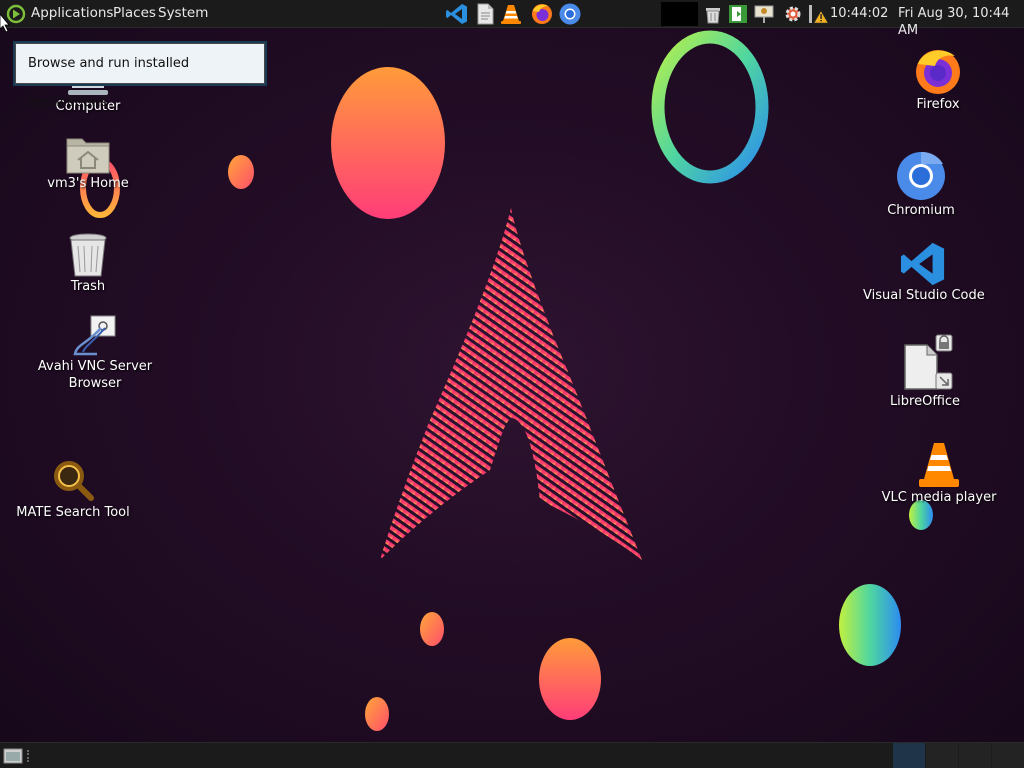  What do you see at coordinates (95, 375) in the screenshot?
I see `desktop-label-vnc: Avahi VNC Server Browser` at bounding box center [95, 375].